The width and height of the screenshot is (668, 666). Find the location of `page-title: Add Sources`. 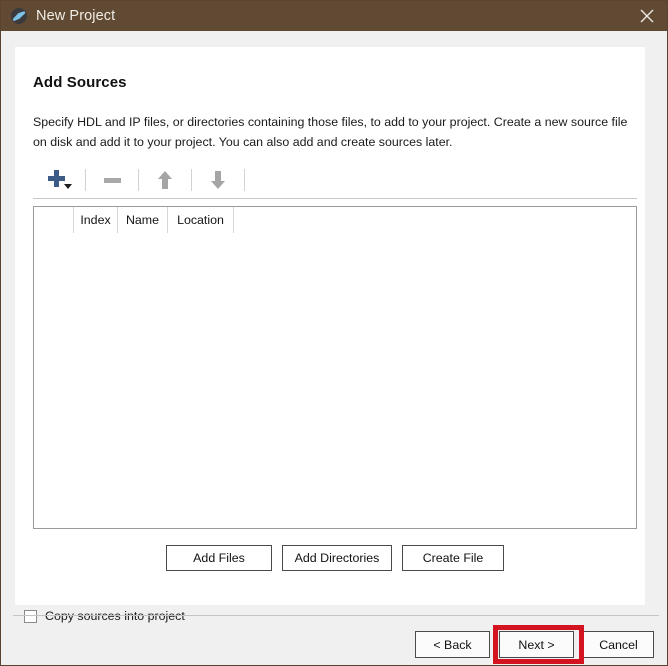

page-title: Add Sources is located at coordinates (80, 82).